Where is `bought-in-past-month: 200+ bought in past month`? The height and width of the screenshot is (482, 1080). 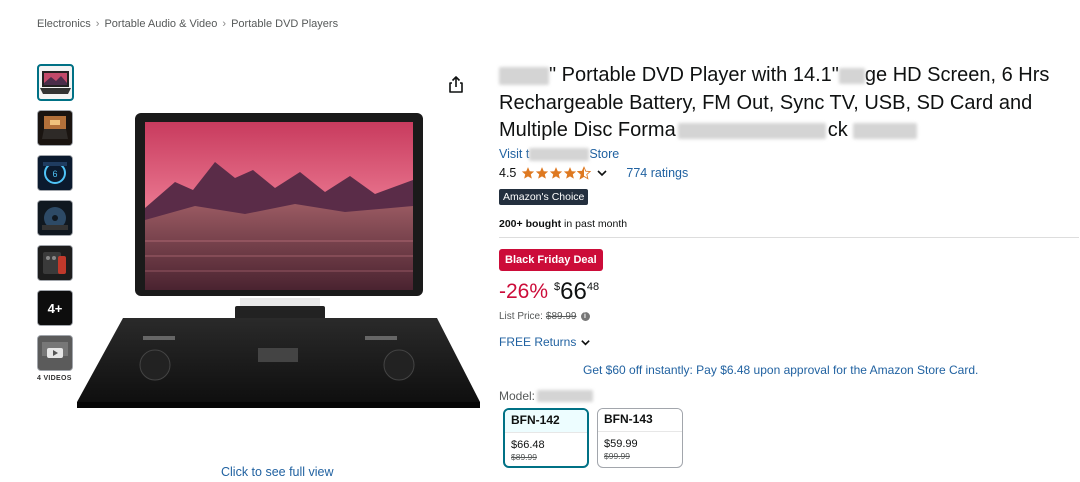
bought-in-past-month: 200+ bought in past month is located at coordinates (563, 224).